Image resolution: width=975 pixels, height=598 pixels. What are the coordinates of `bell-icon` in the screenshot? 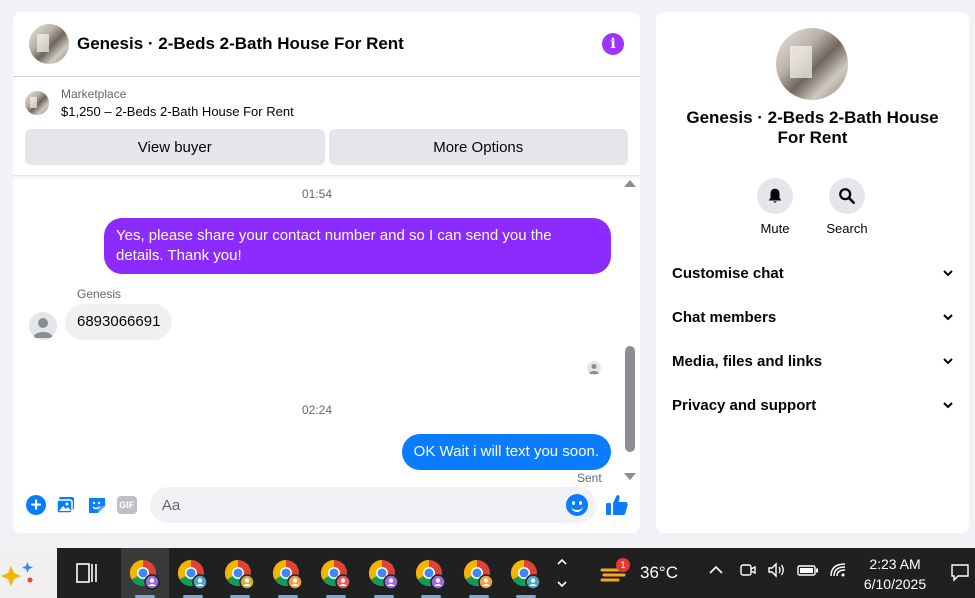 It's located at (775, 195).